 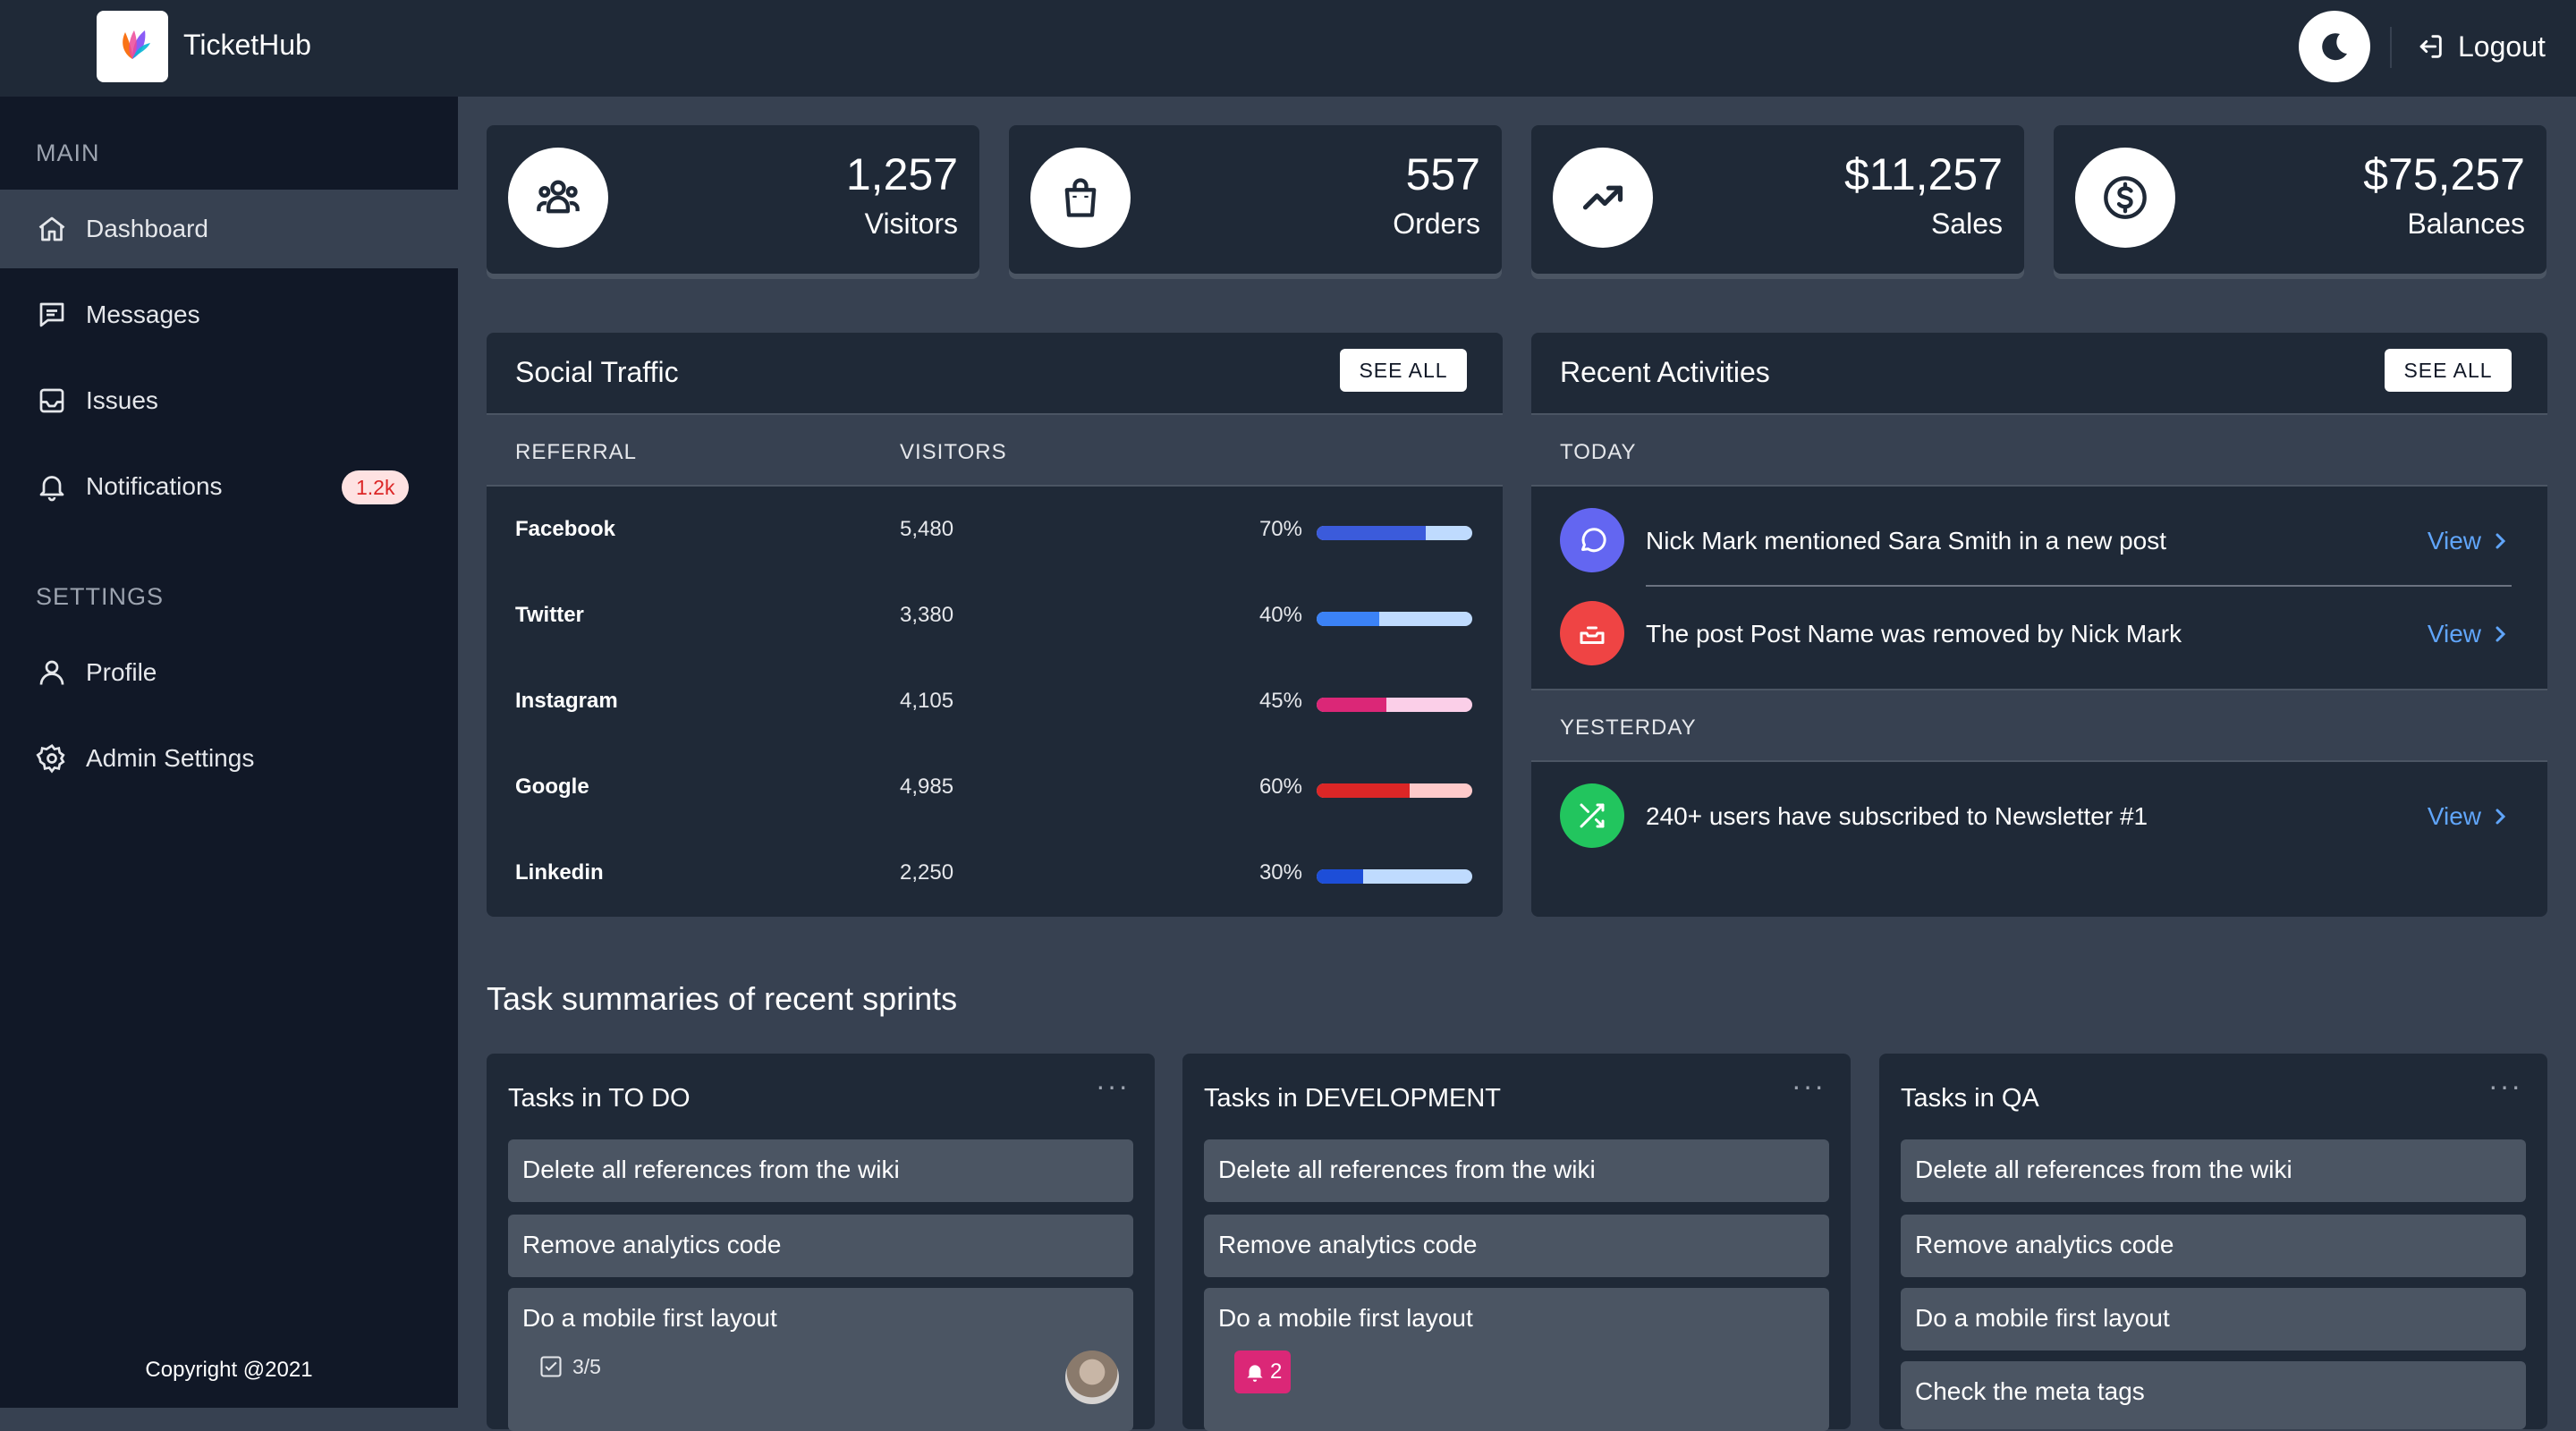 I want to click on user-icon, so click(x=51, y=673).